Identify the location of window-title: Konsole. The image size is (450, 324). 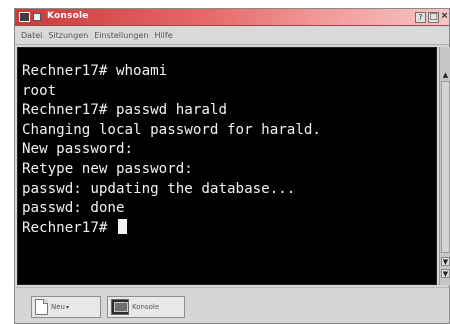
(68, 16).